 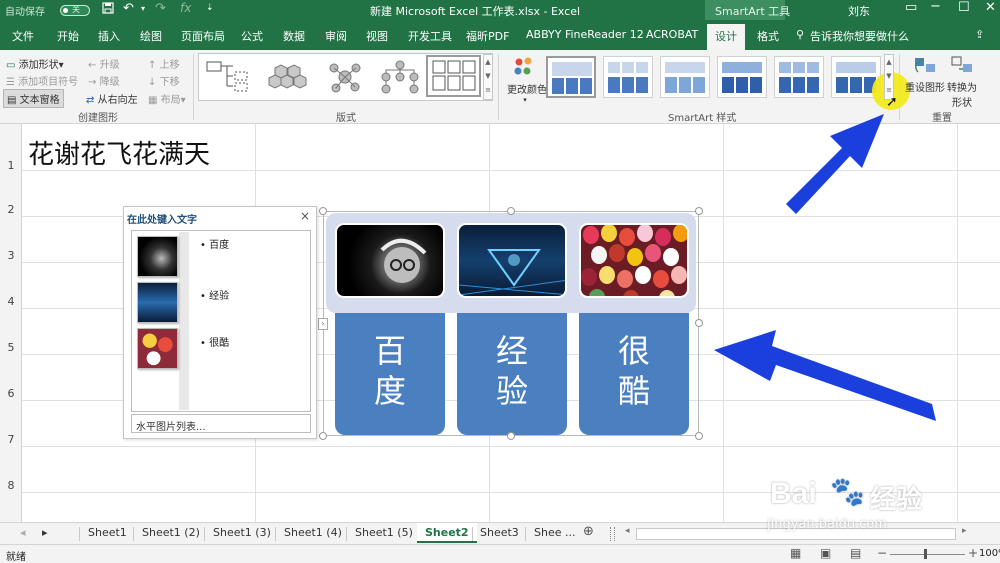 I want to click on text-pane-toggle: ›, so click(x=323, y=324).